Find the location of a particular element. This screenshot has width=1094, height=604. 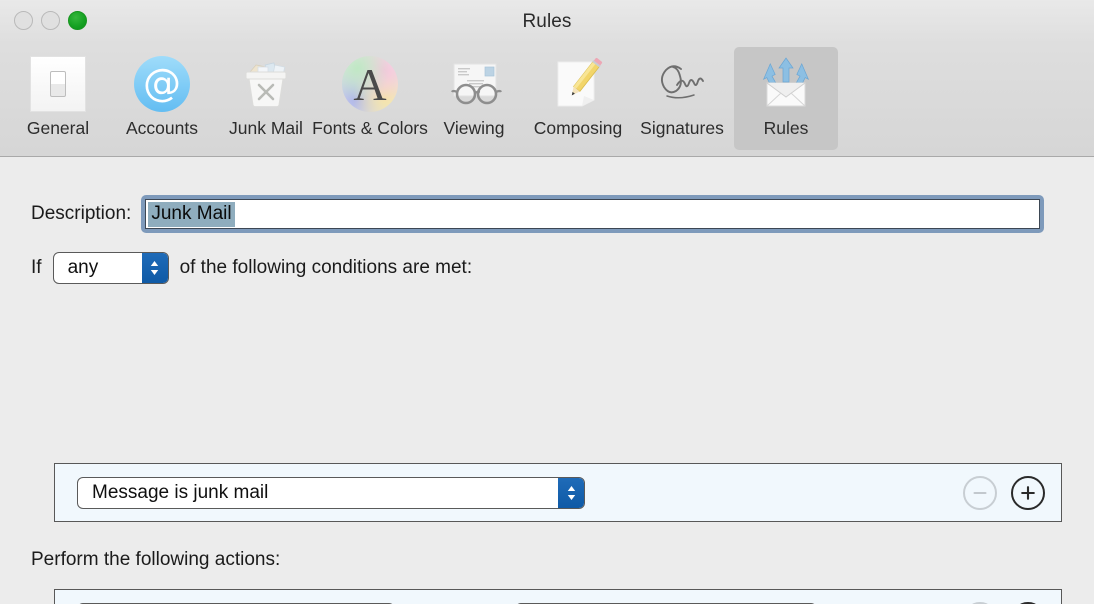

eyeglasses-icon is located at coordinates (474, 84).